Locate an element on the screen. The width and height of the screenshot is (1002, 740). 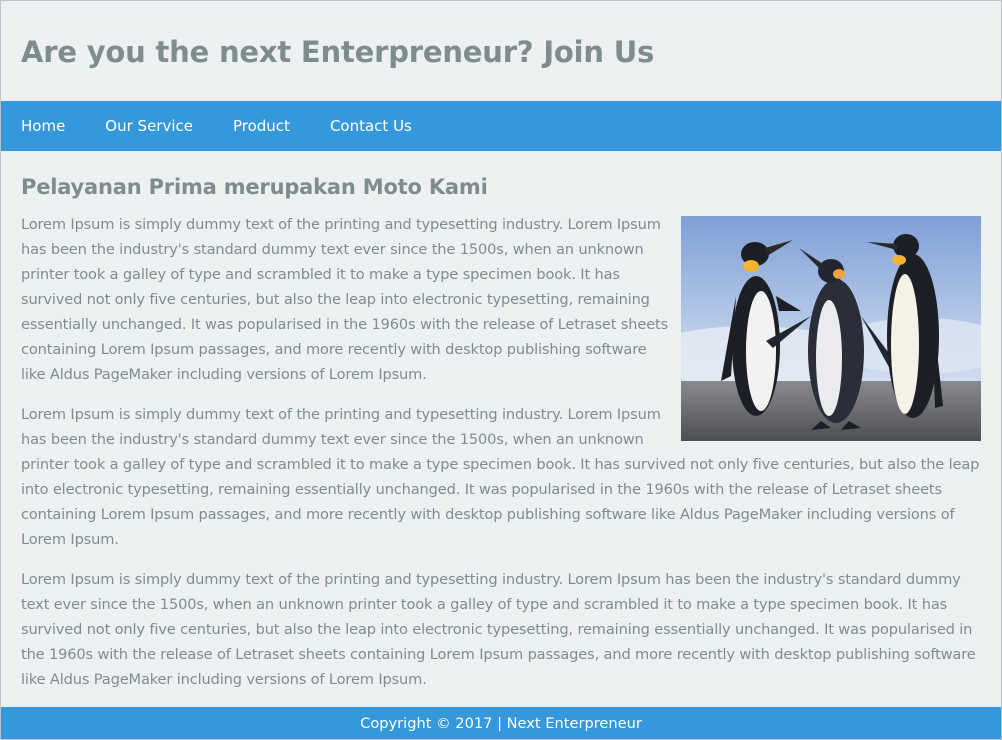
site-title: Are you the next Enterpreneur? Join Us is located at coordinates (338, 52).